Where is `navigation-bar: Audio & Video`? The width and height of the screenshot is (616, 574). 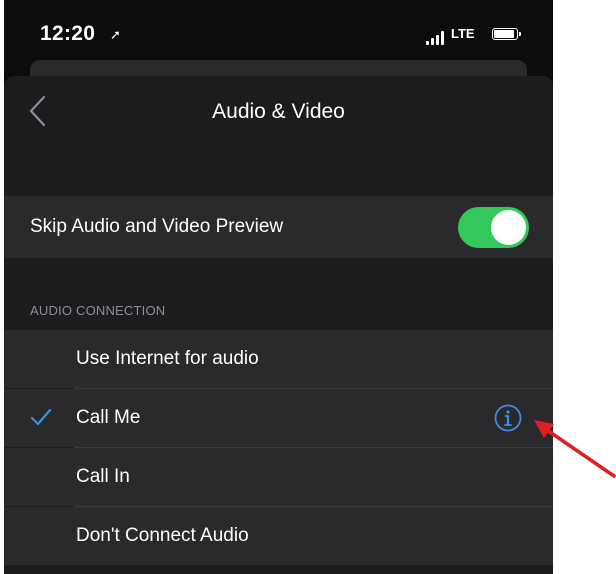
navigation-bar: Audio & Video is located at coordinates (278, 114).